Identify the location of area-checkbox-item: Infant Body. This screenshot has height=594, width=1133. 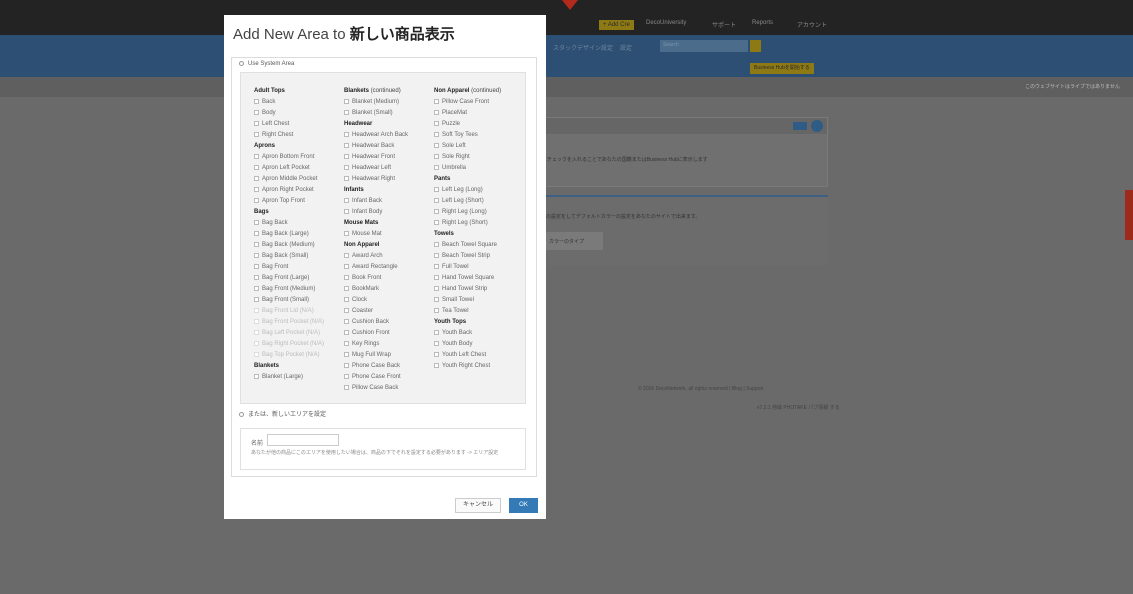
(389, 212).